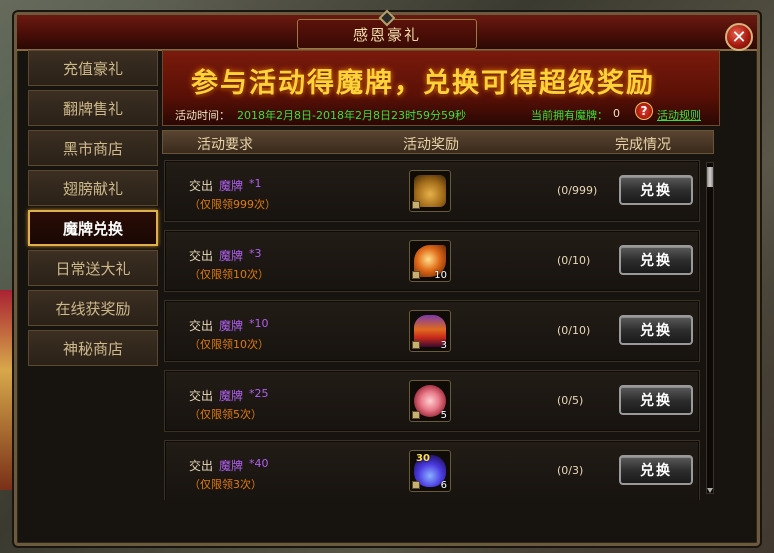 This screenshot has height=553, width=774. What do you see at coordinates (93, 188) in the screenshot?
I see `sidebar-item-wings: 翅膀献礼` at bounding box center [93, 188].